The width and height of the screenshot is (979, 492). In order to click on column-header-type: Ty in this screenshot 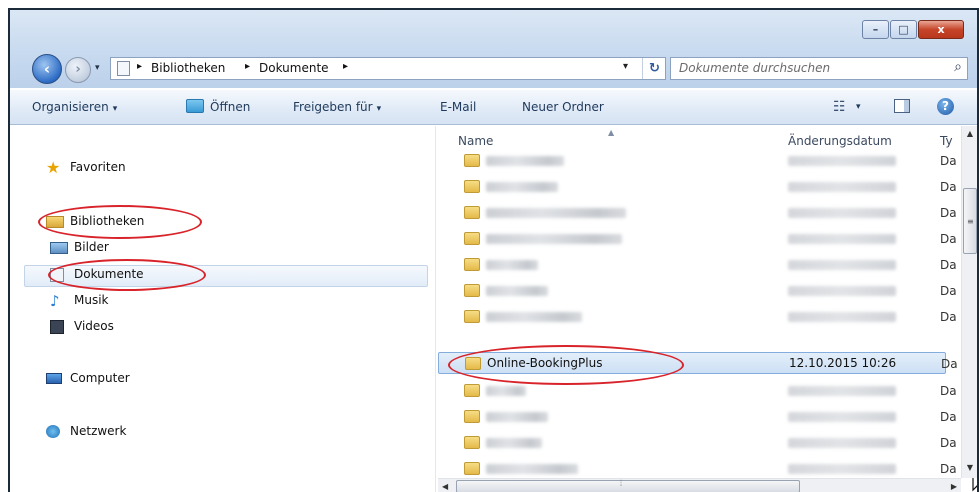, I will do `click(946, 141)`.